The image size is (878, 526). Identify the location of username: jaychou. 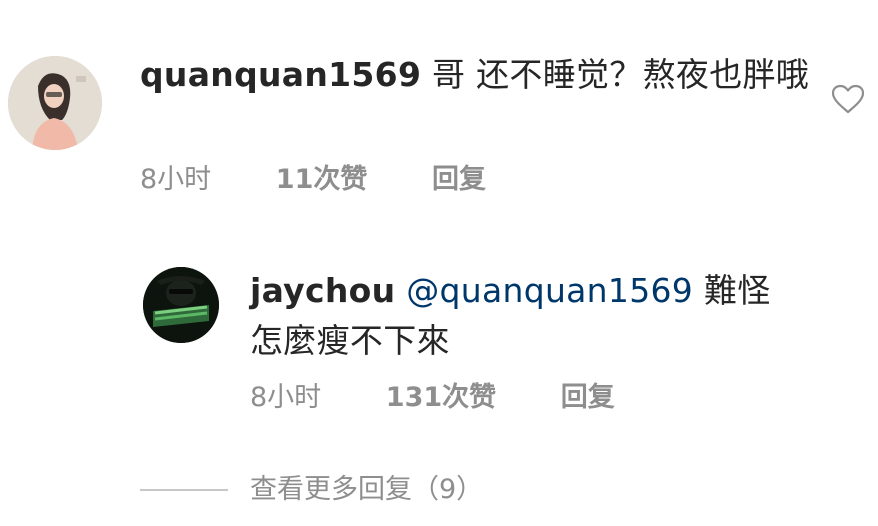
(322, 290).